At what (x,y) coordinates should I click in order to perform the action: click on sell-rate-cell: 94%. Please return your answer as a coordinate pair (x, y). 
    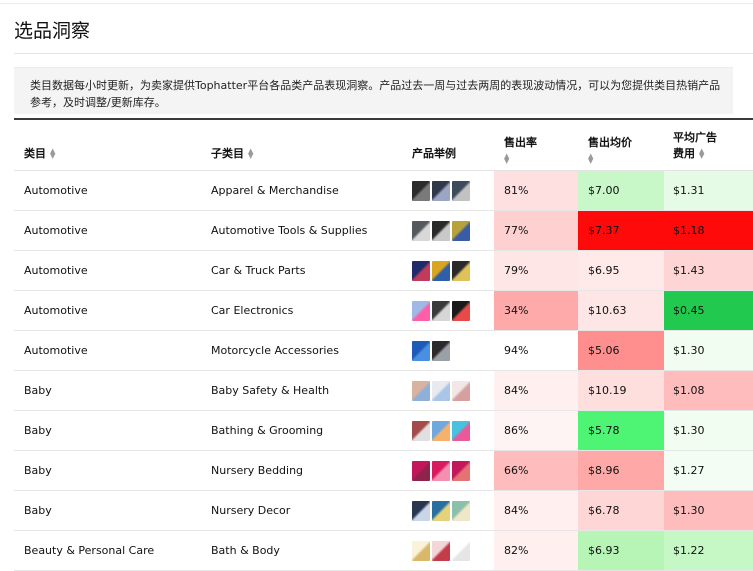
    Looking at the image, I should click on (516, 350).